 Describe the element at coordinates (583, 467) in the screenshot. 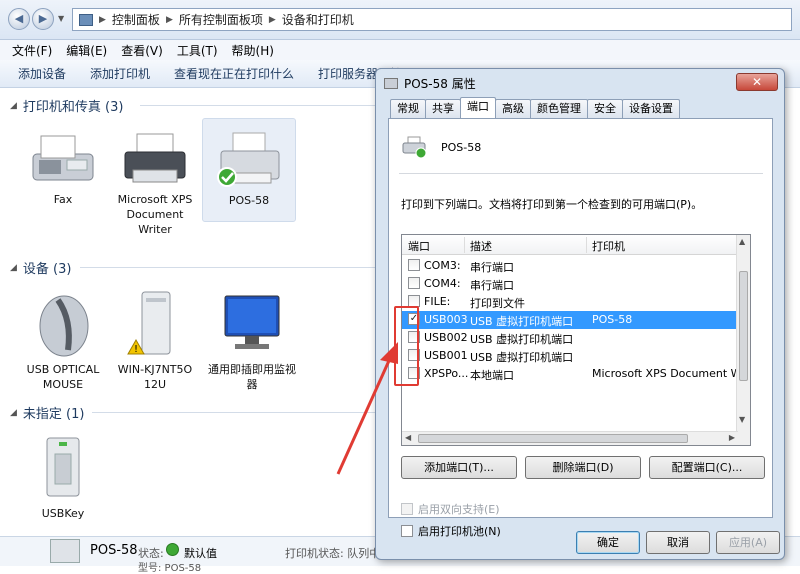

I see `delete-port-button: 删除端口(D)` at that location.